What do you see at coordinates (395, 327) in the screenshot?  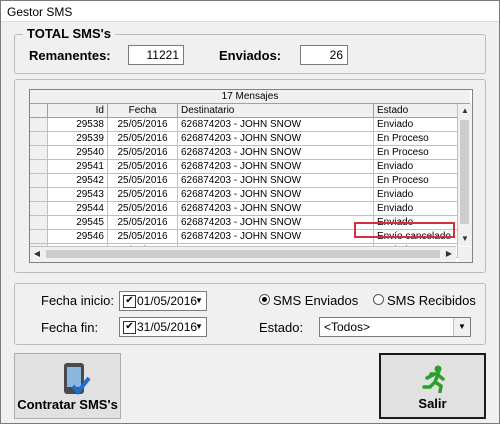 I see `estado-select: <Todos> ▼` at bounding box center [395, 327].